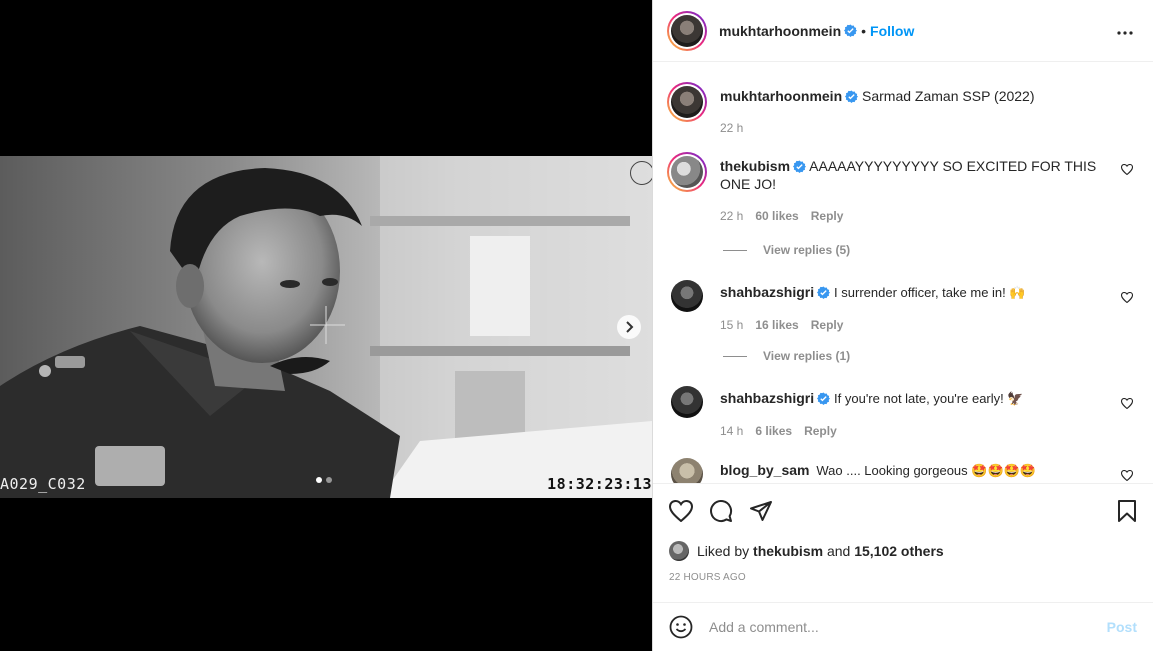 Image resolution: width=1153 pixels, height=651 pixels. Describe the element at coordinates (732, 216) in the screenshot. I see `comment-time: 22 h` at that location.